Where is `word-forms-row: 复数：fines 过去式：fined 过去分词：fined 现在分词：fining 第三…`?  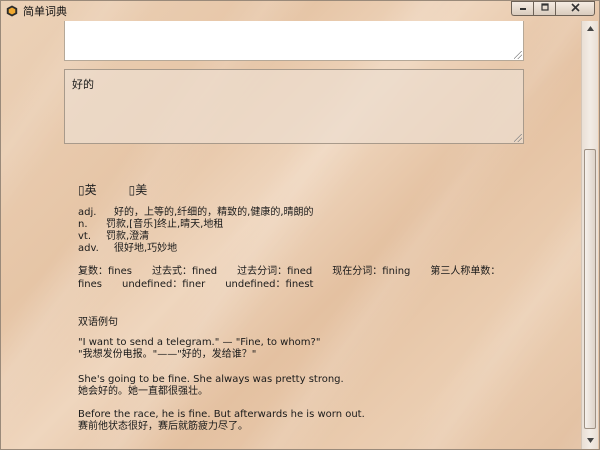 word-forms-row: 复数：fines 过去式：fined 过去分词：fined 现在分词：fining 第三… is located at coordinates (303, 271).